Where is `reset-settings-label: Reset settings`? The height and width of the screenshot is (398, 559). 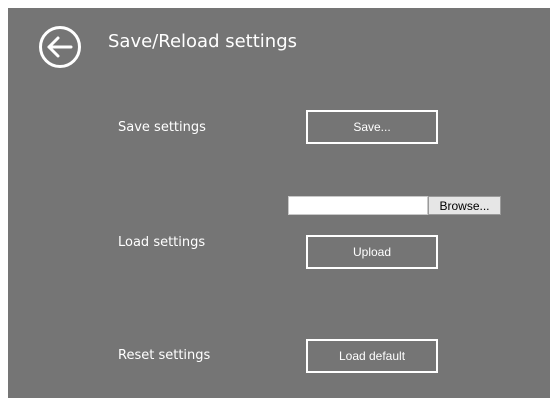
reset-settings-label: Reset settings is located at coordinates (164, 355).